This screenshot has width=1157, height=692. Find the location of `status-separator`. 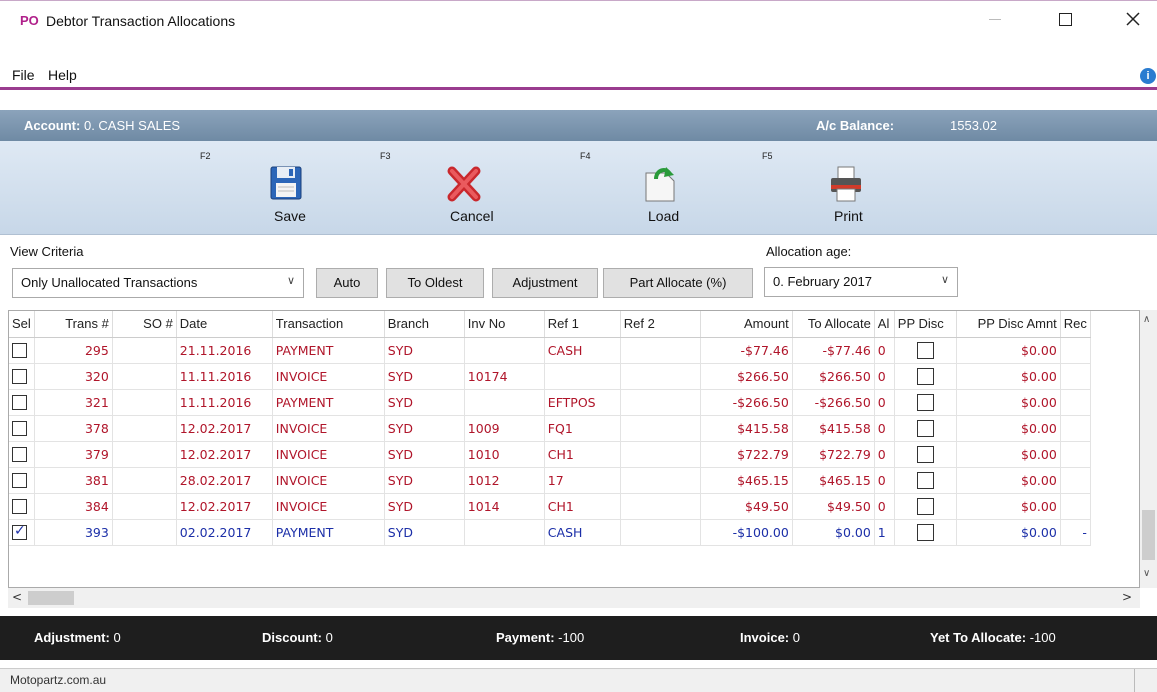

status-separator is located at coordinates (1134, 680).